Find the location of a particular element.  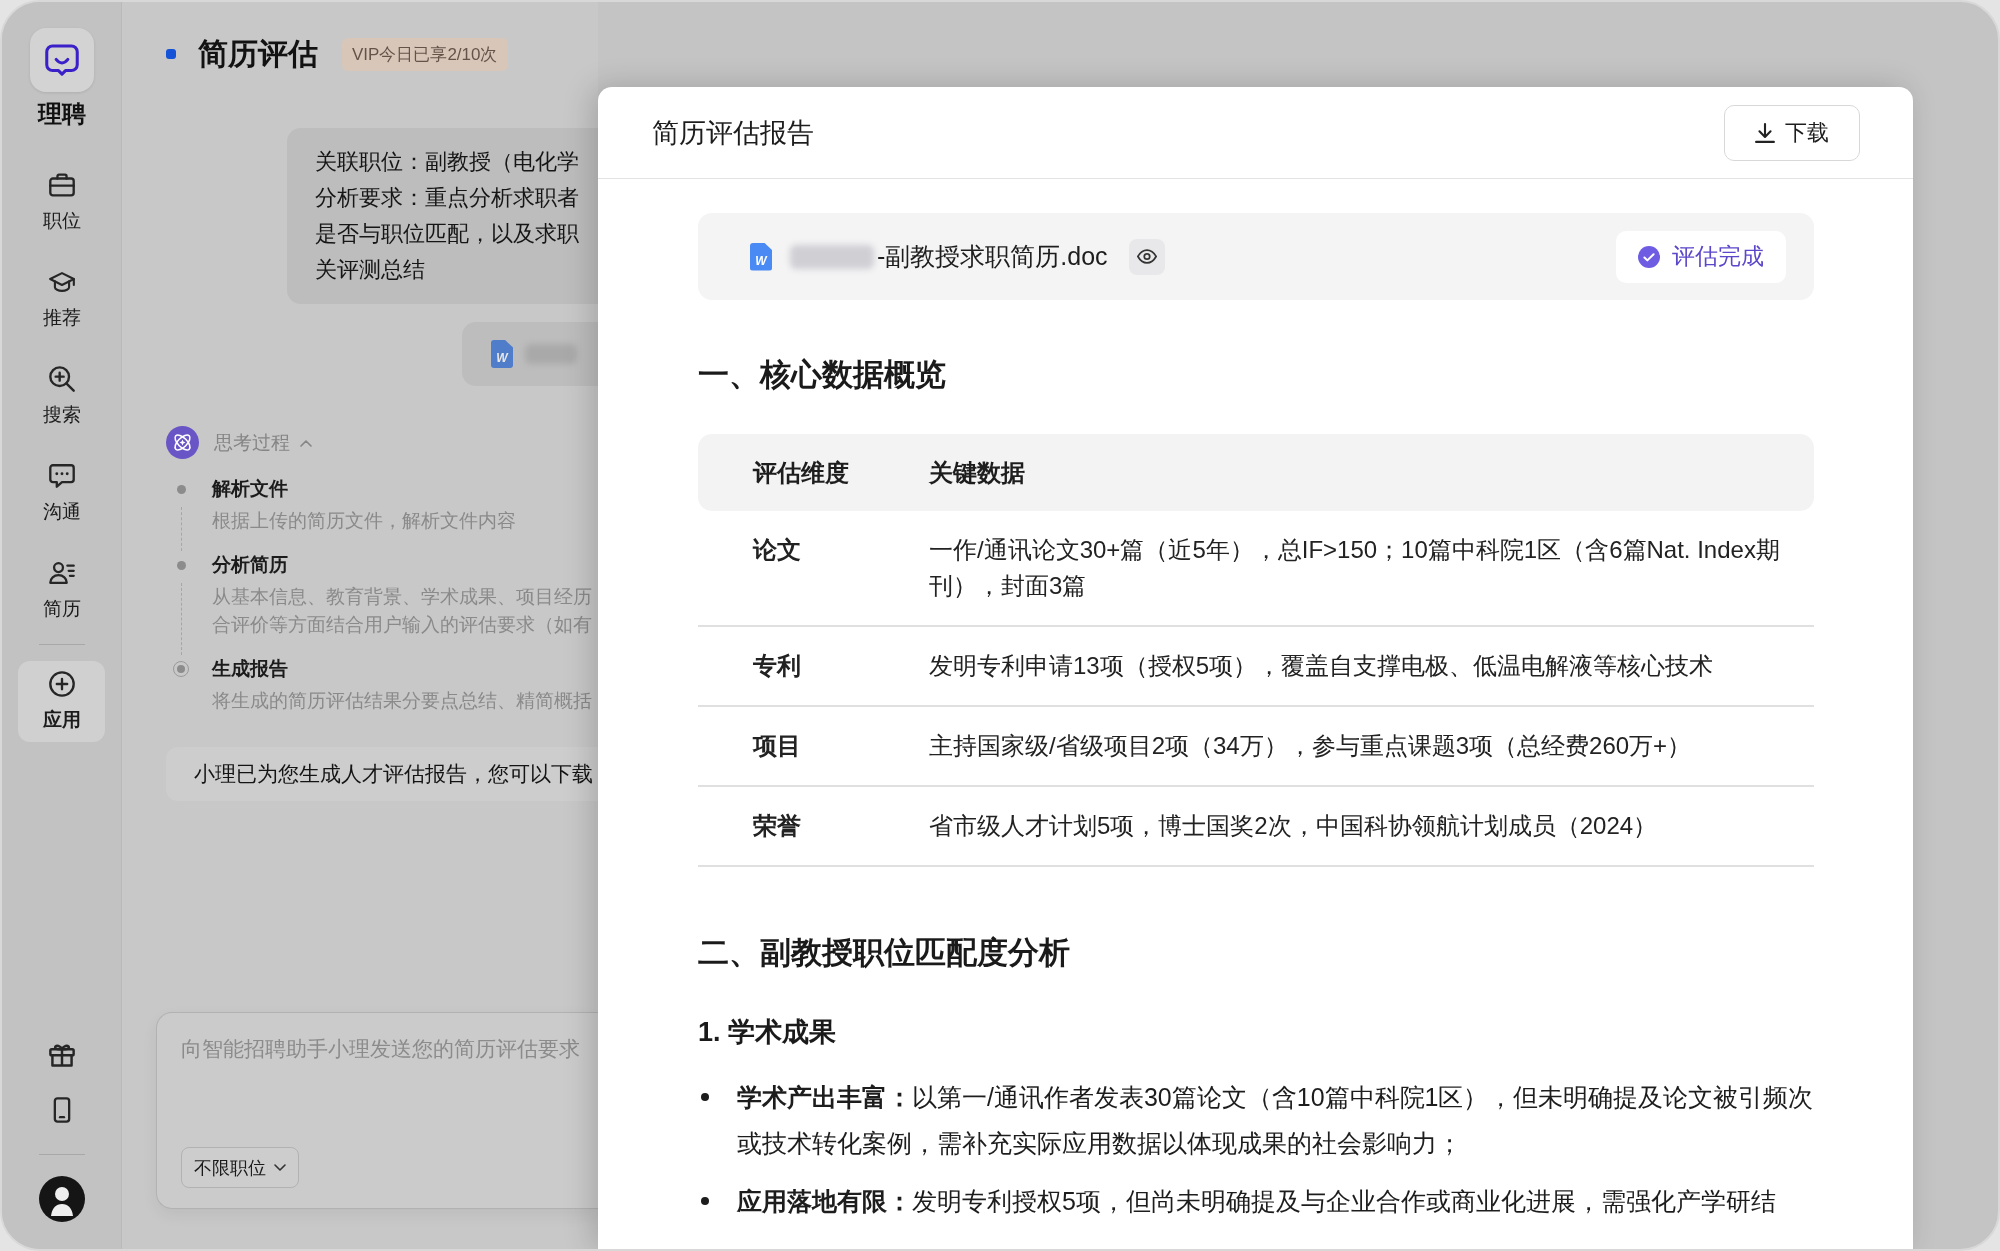

column-header: 关键数据 is located at coordinates (977, 472).